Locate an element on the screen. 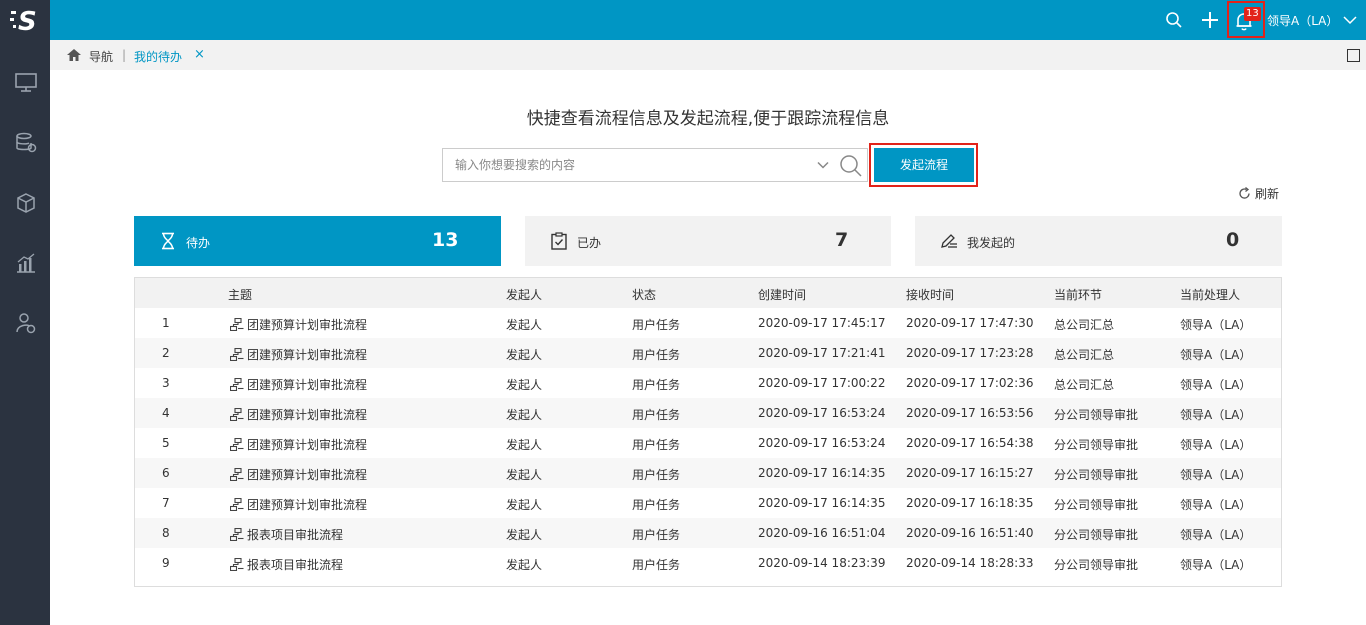 The width and height of the screenshot is (1366, 625). add-button is located at coordinates (1210, 20).